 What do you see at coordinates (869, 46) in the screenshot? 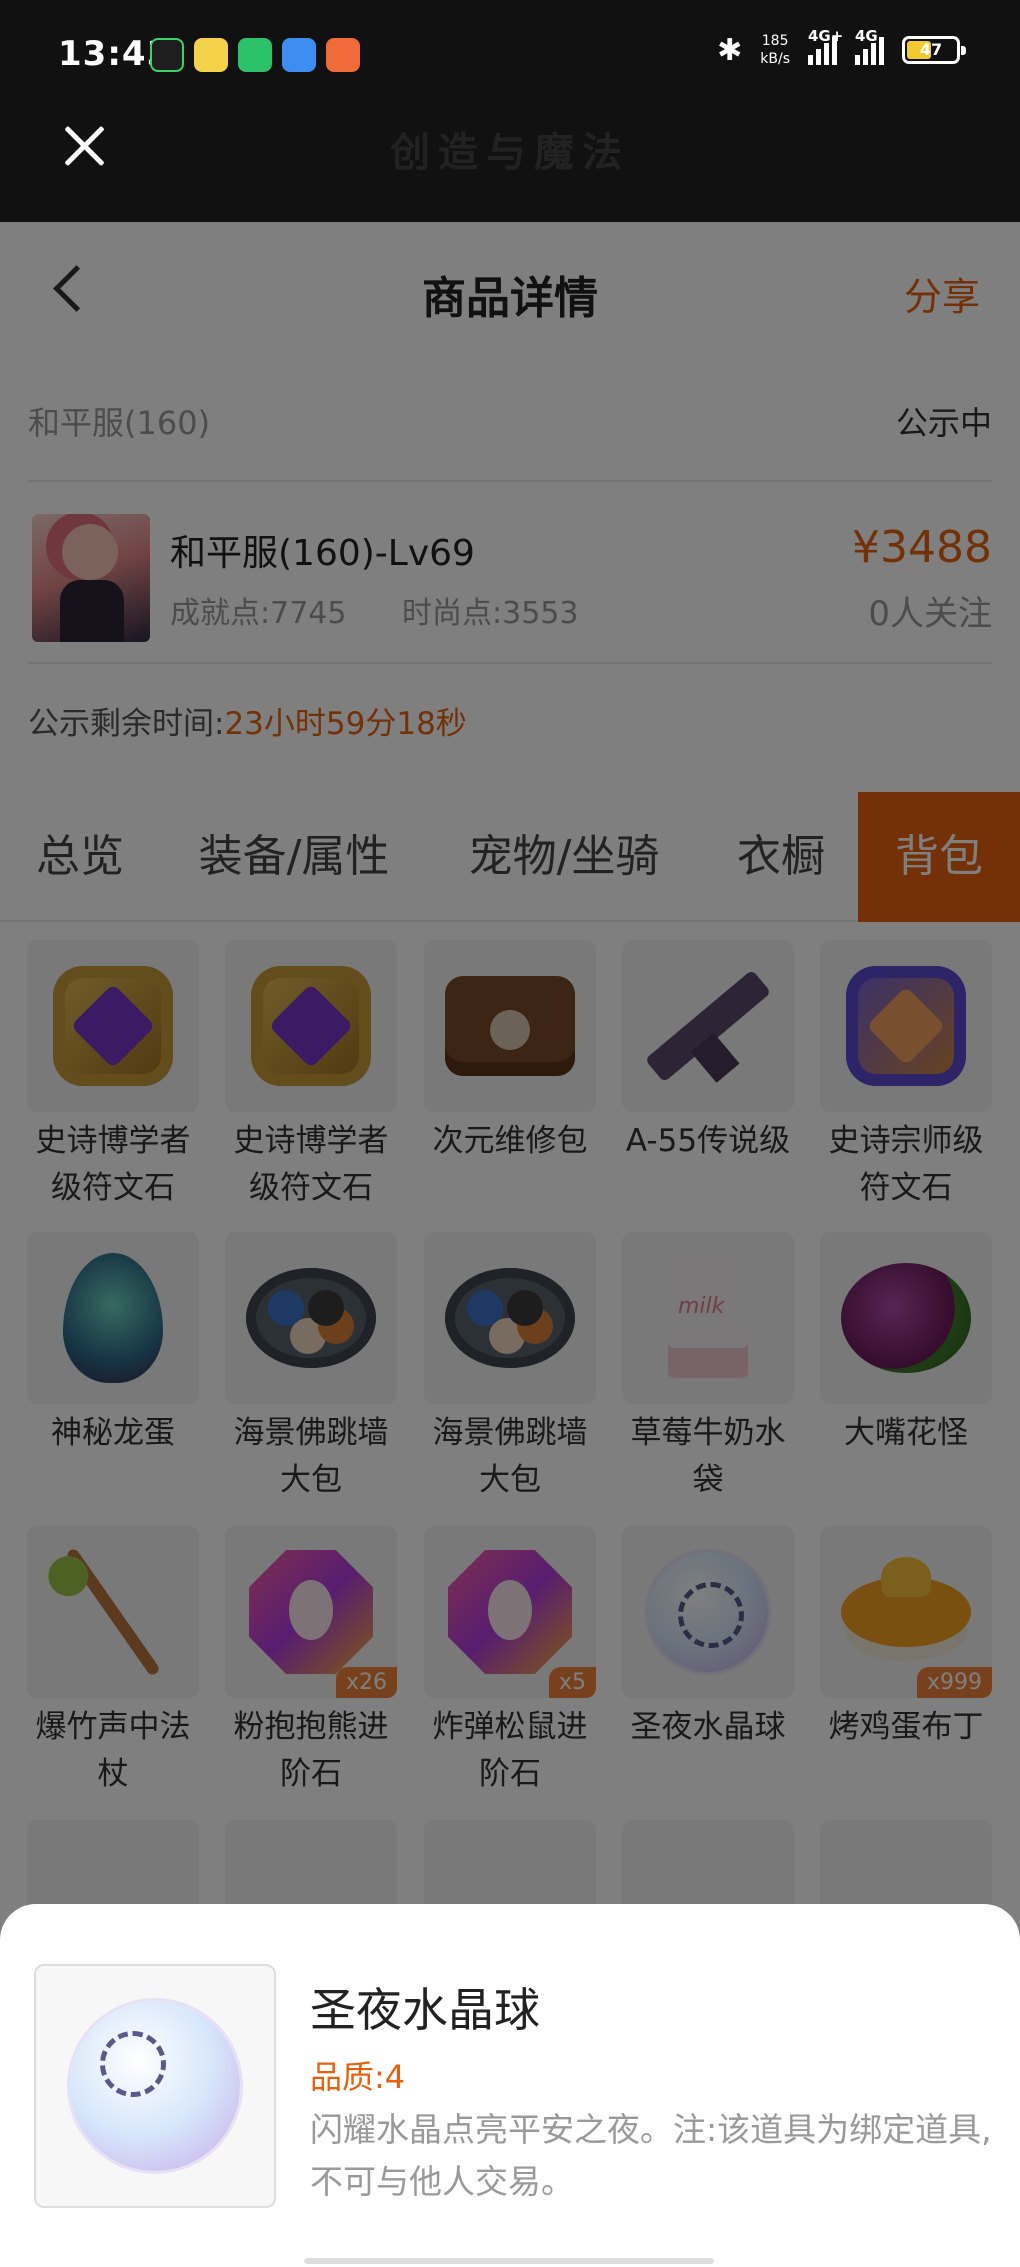
I see `signal-icon-2: 4G` at bounding box center [869, 46].